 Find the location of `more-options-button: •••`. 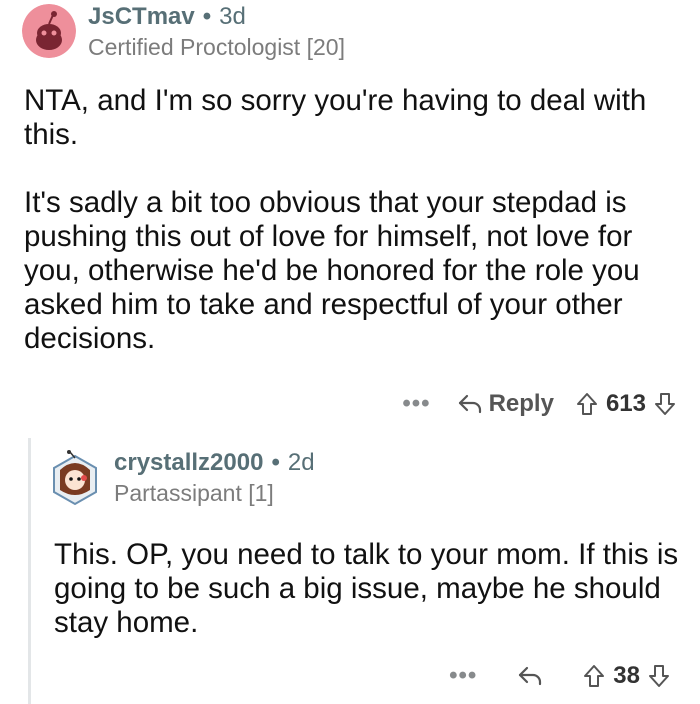

more-options-button: ••• is located at coordinates (463, 676).